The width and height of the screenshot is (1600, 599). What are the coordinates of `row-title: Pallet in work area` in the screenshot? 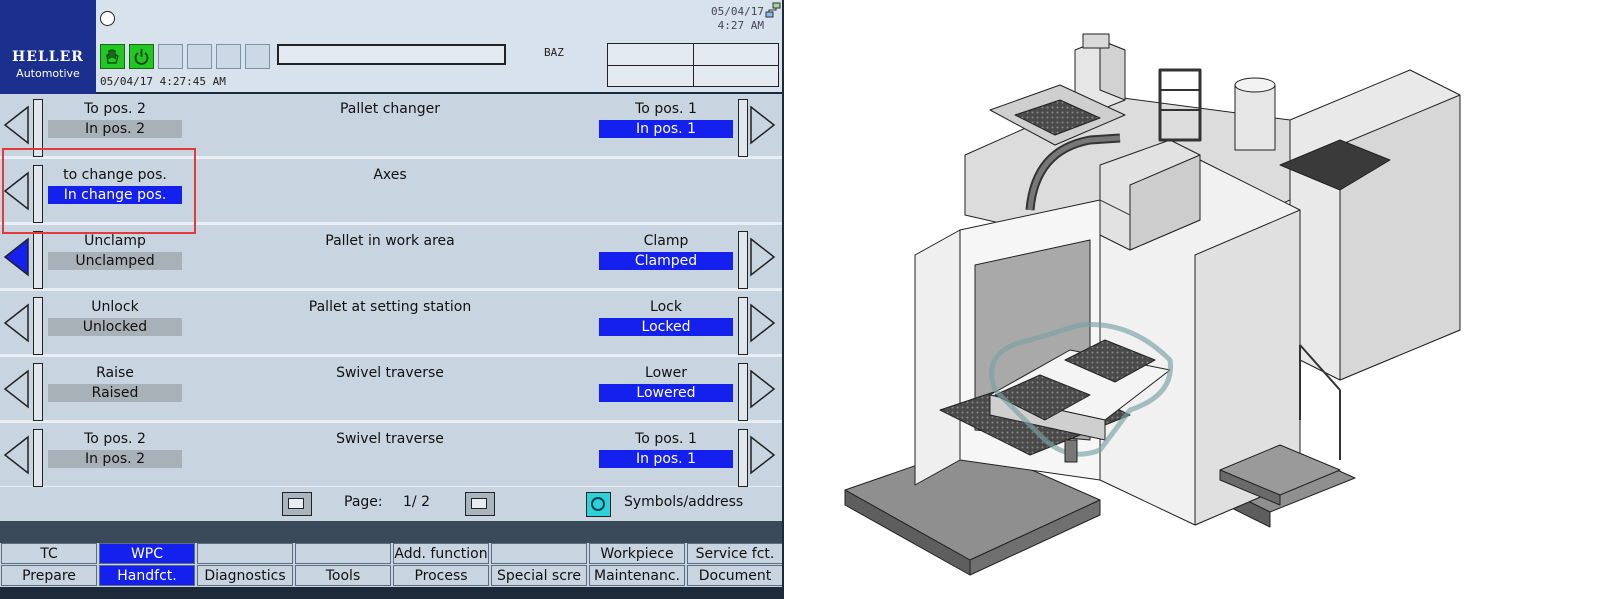 It's located at (390, 241).